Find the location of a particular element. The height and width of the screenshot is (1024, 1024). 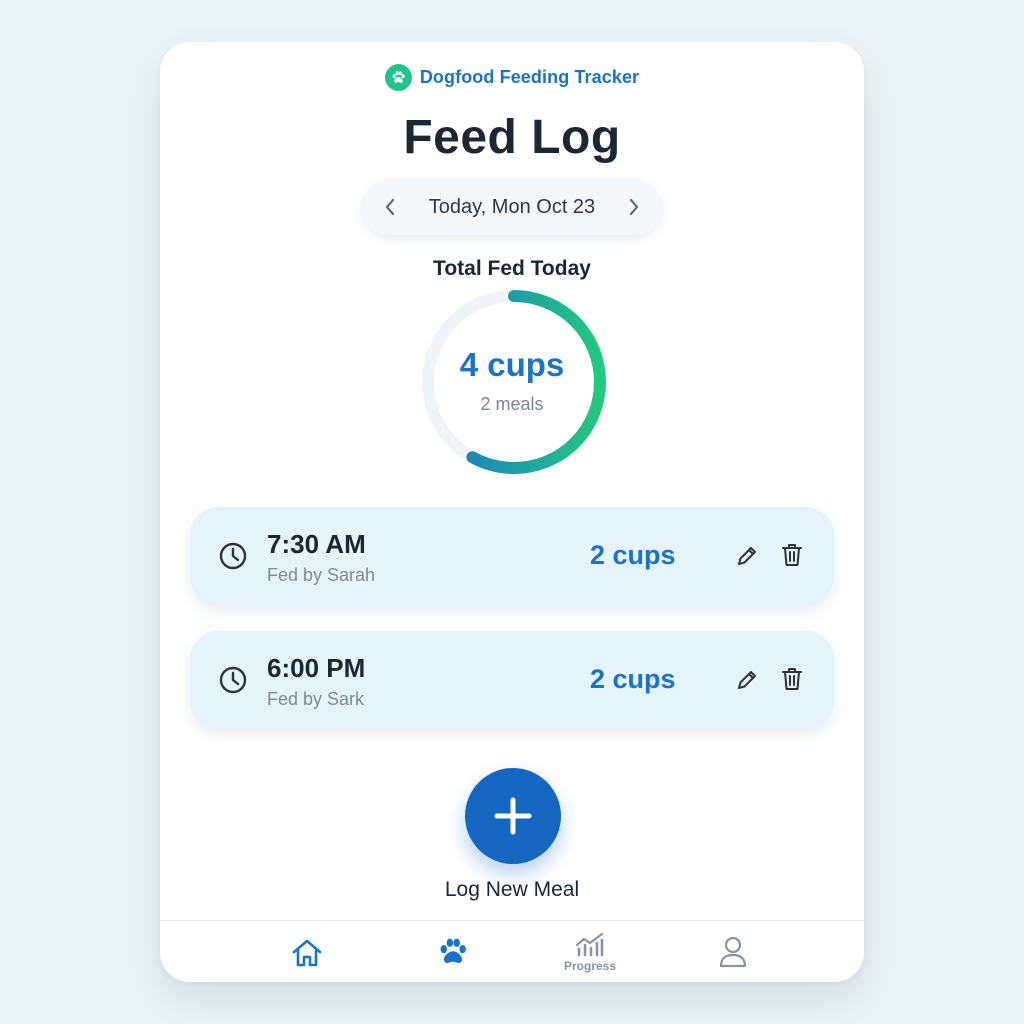

page-title: Feed Log is located at coordinates (512, 137).